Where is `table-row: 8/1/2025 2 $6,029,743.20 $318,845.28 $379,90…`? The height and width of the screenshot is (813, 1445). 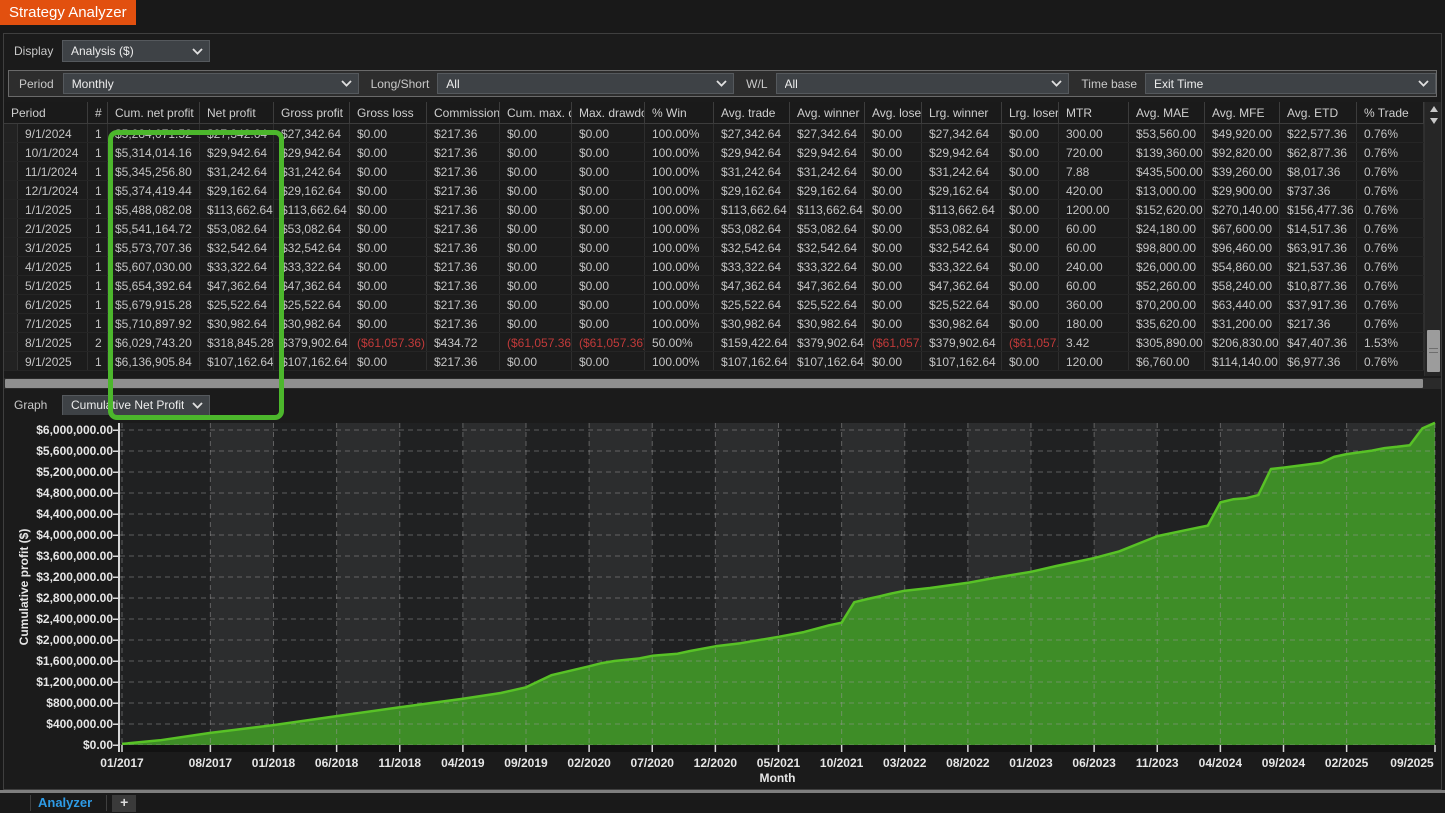
table-row: 8/1/2025 2 $6,029,743.20 $318,845.28 $379,90… is located at coordinates (722, 342).